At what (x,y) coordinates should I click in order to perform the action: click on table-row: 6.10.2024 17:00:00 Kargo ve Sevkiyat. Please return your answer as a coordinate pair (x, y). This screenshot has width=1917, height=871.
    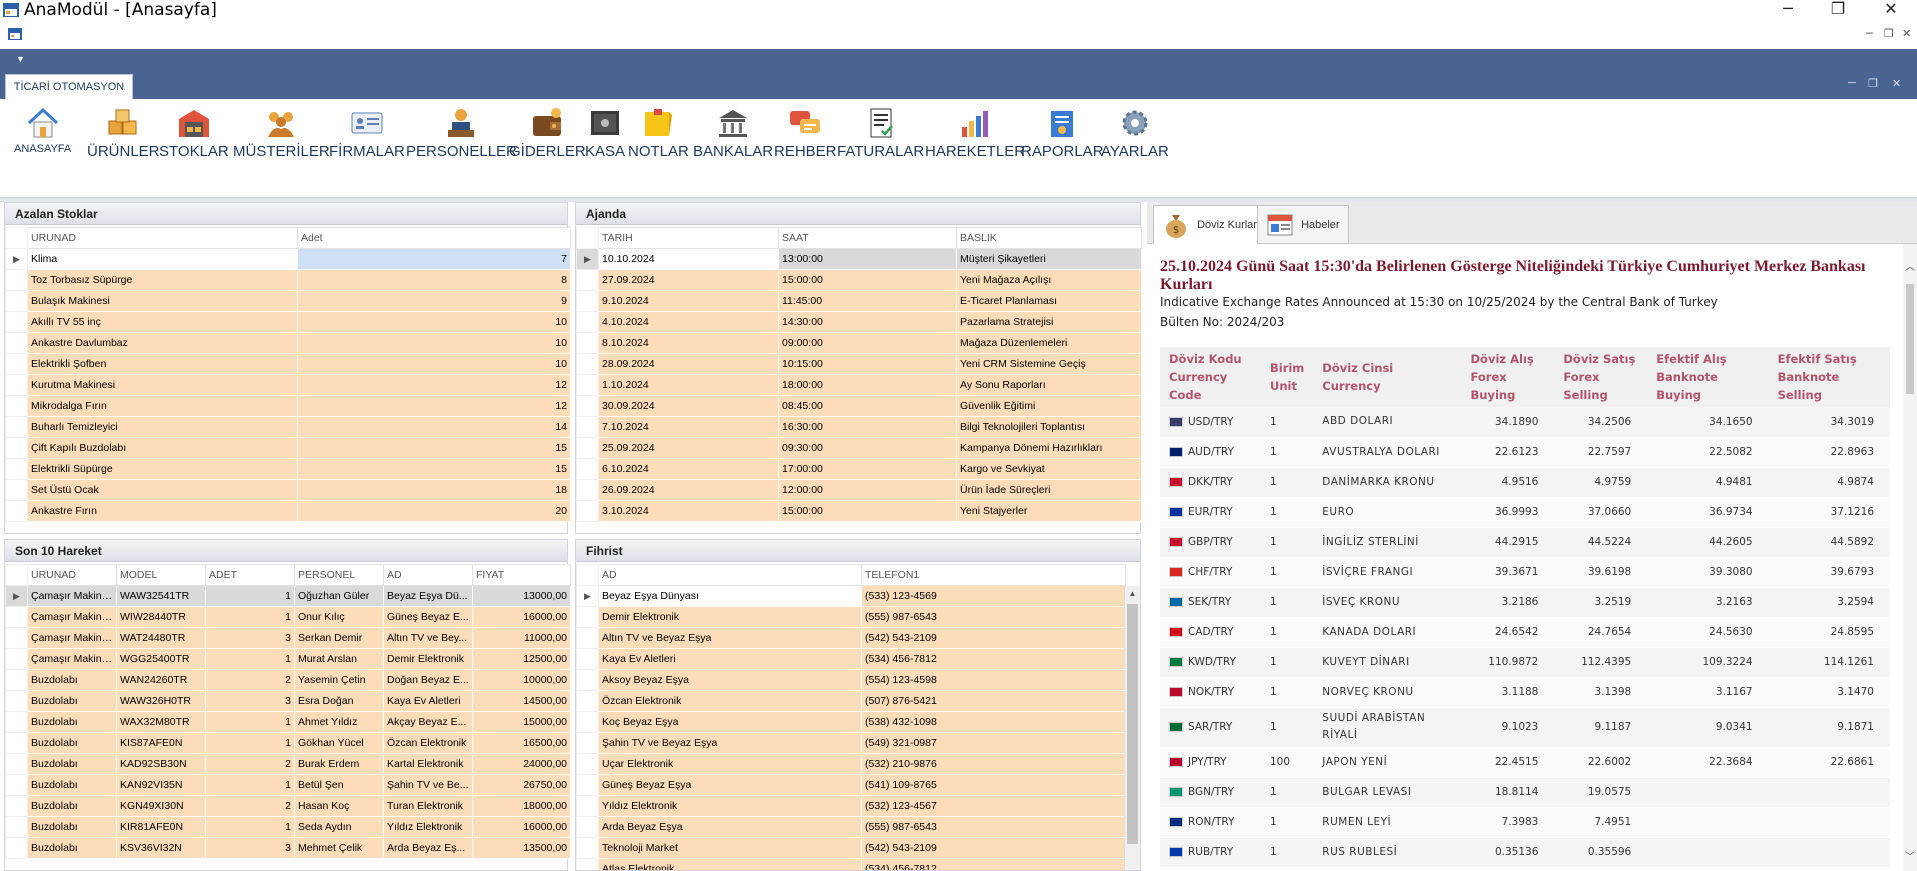
    Looking at the image, I should click on (859, 469).